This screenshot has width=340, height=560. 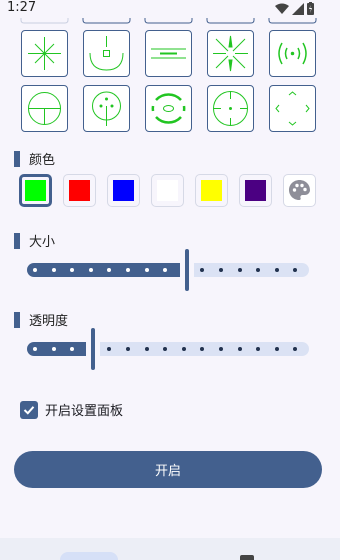 I want to click on battery-icon, so click(x=310, y=8).